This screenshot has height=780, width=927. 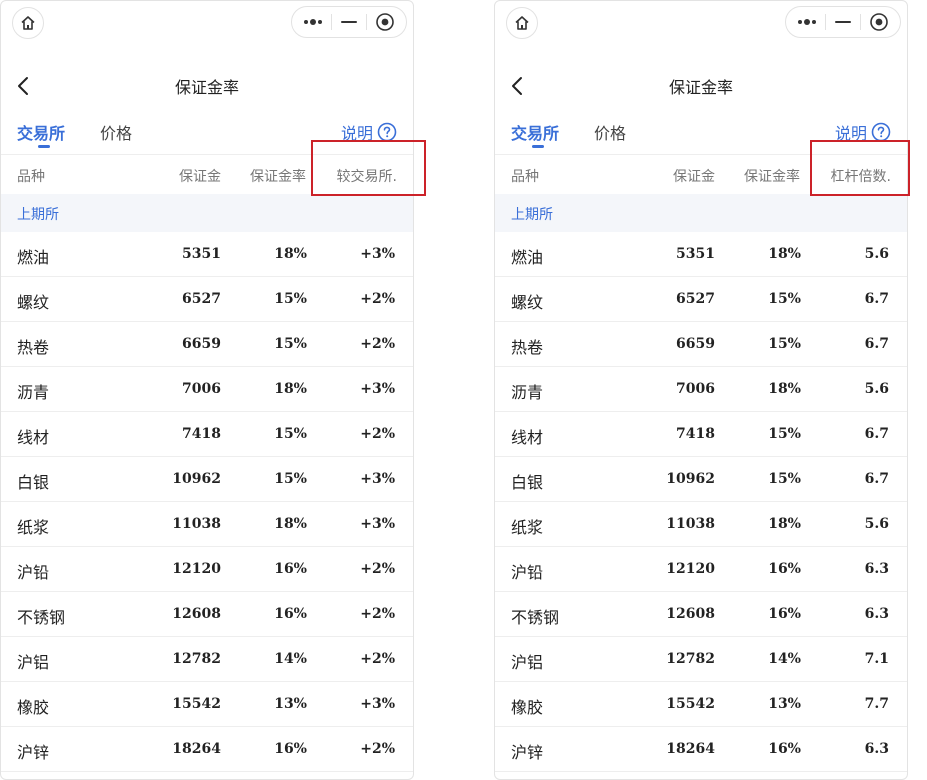 I want to click on table-row: 热卷 6659 15% +2%, so click(x=207, y=344).